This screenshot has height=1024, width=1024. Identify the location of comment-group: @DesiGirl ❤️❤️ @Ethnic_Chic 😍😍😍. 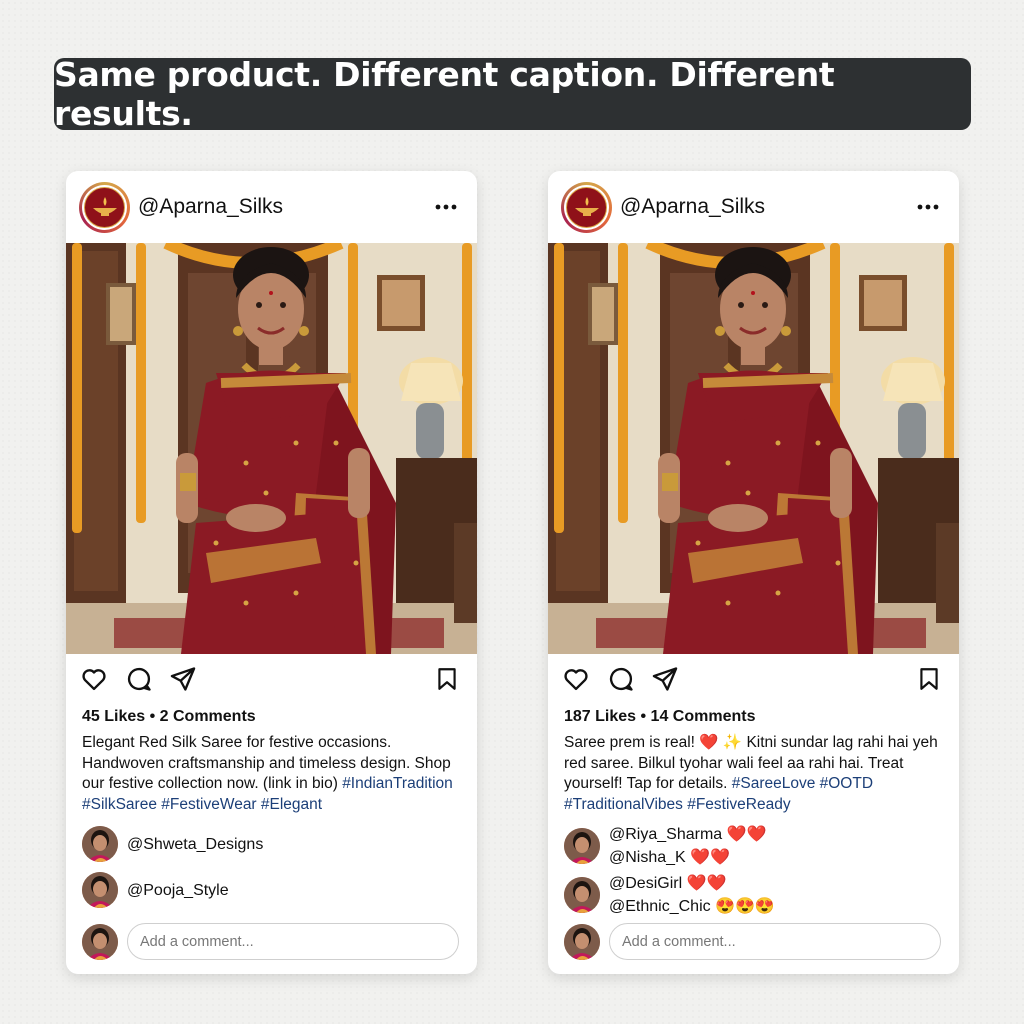
(692, 895).